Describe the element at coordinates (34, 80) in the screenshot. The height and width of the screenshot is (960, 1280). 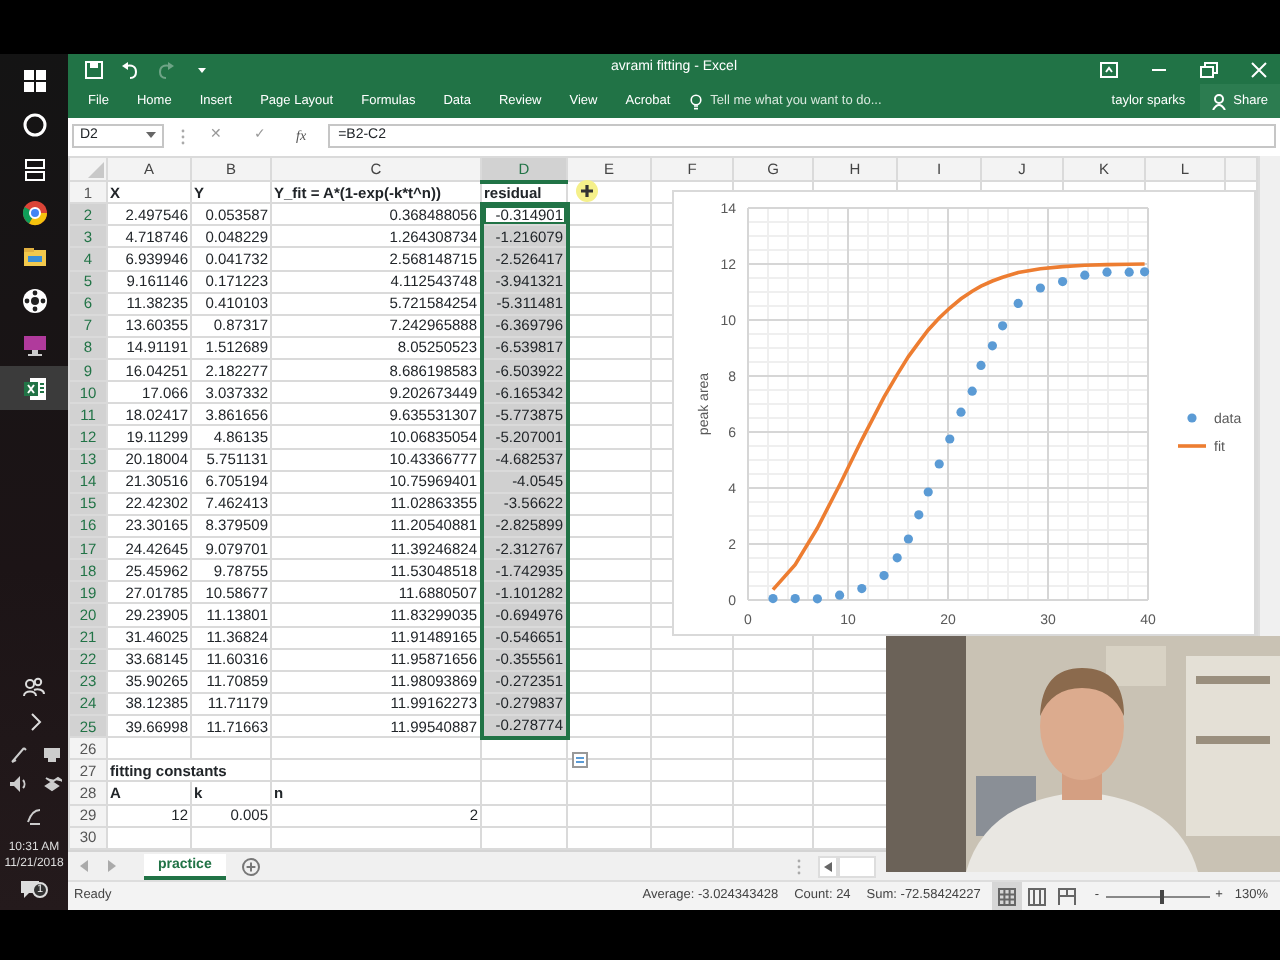
I see `windows-logo-icon` at that location.